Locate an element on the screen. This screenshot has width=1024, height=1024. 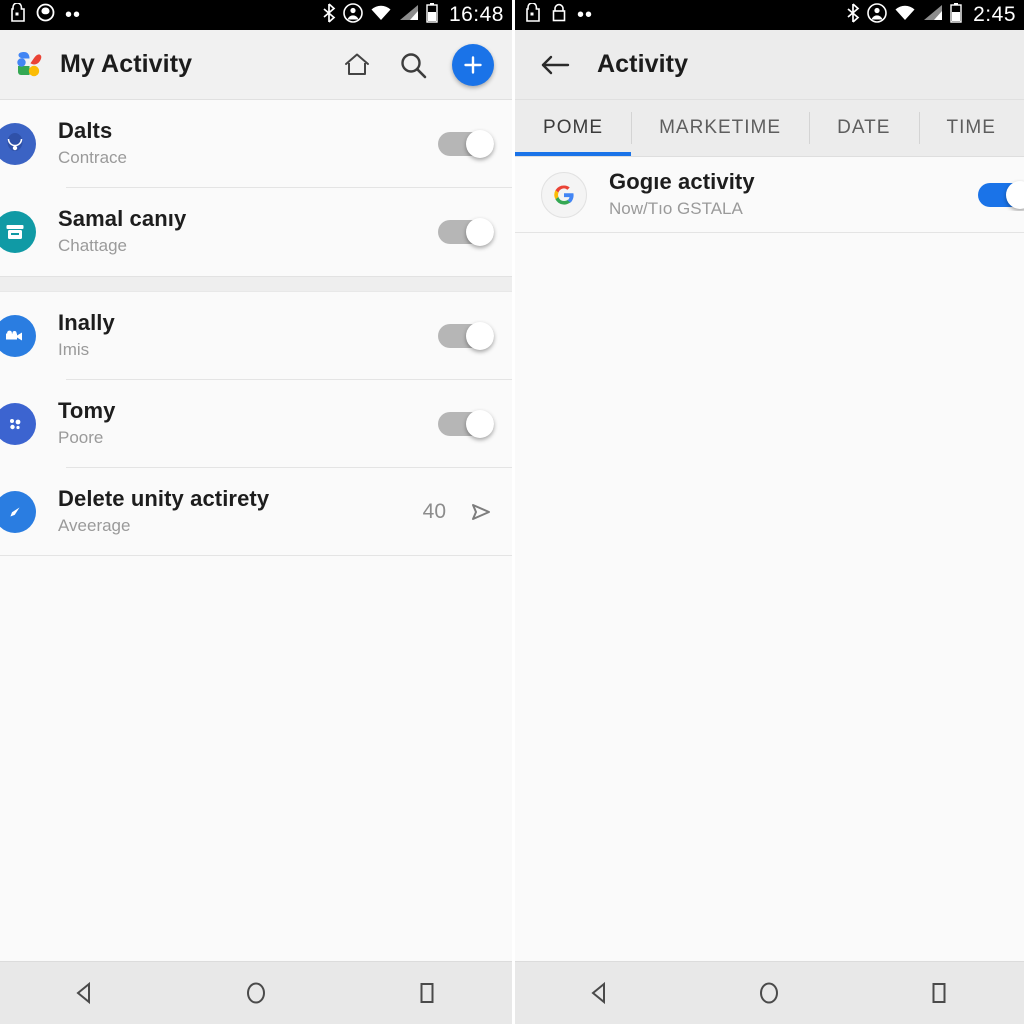
list-item: Gogıe activity Now/Tıo GSTALA is located at coordinates (769, 195).